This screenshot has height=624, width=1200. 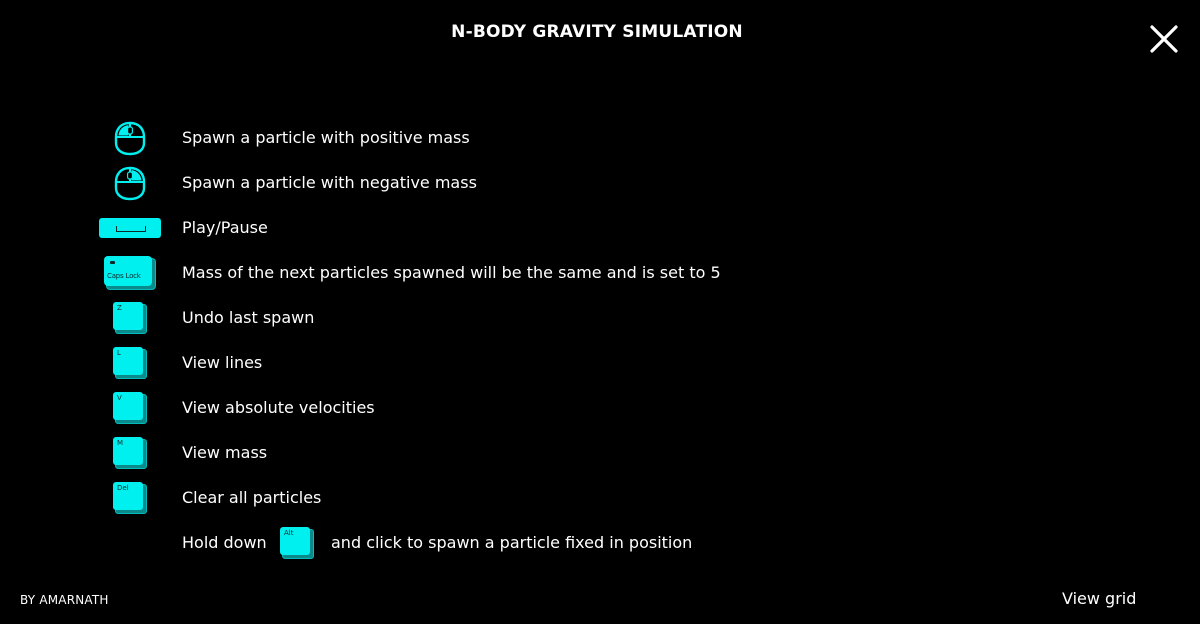 I want to click on control-label: Clear all particles, so click(x=252, y=497).